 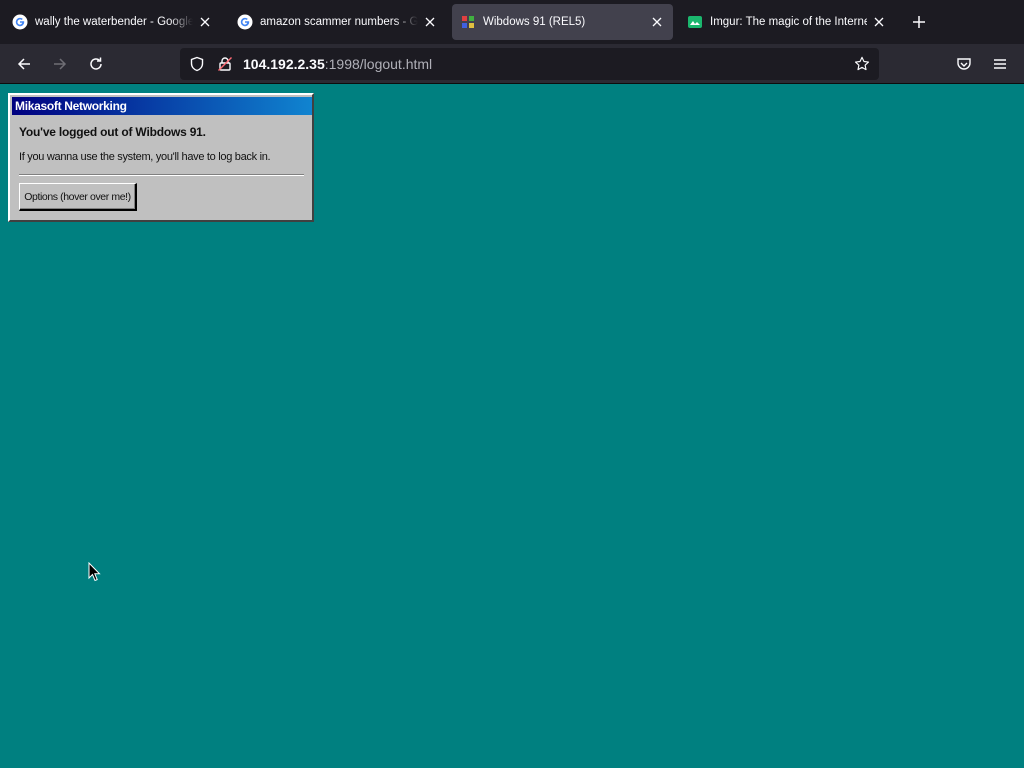 I want to click on pocket-button, so click(x=964, y=64).